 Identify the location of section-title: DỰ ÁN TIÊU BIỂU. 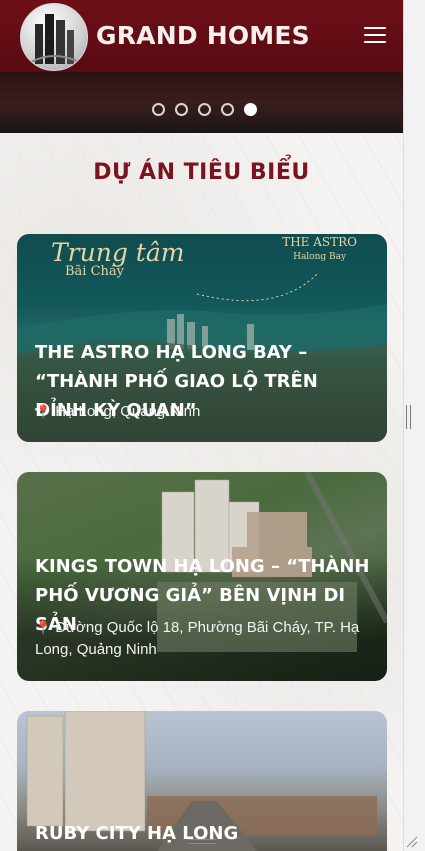
(201, 172).